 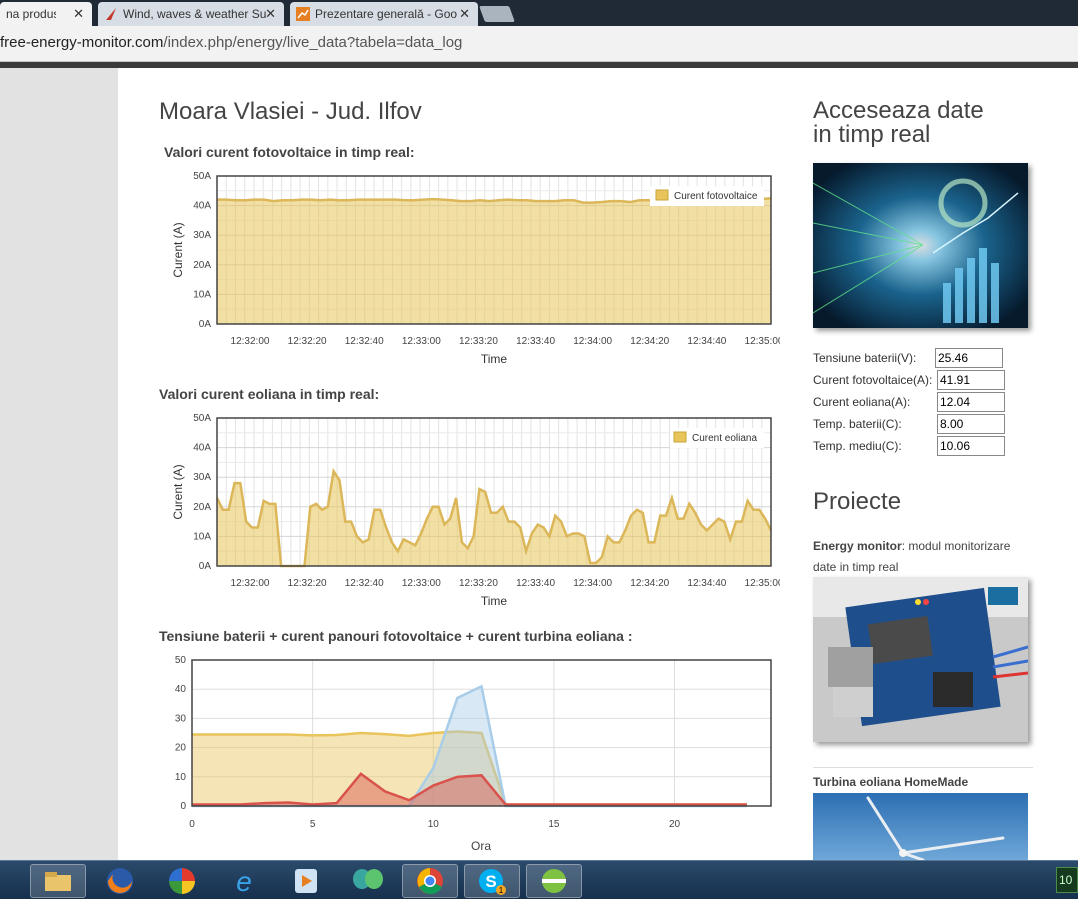 I want to click on taskbar-ie: e, so click(x=244, y=881).